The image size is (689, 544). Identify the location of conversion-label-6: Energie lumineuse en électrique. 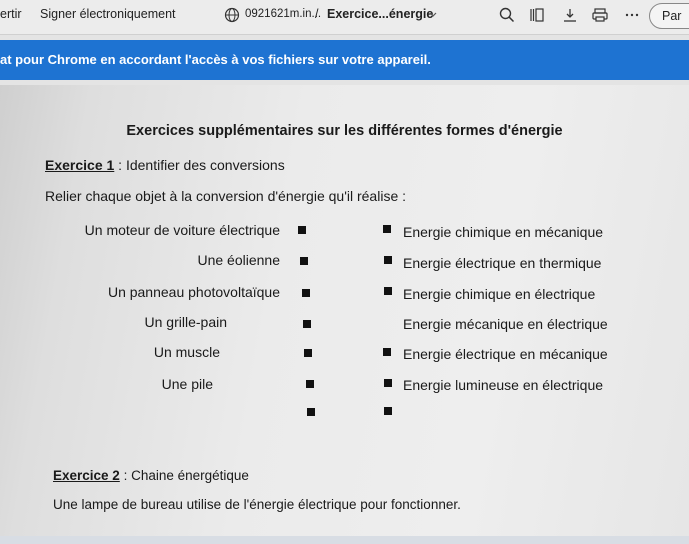
(503, 385).